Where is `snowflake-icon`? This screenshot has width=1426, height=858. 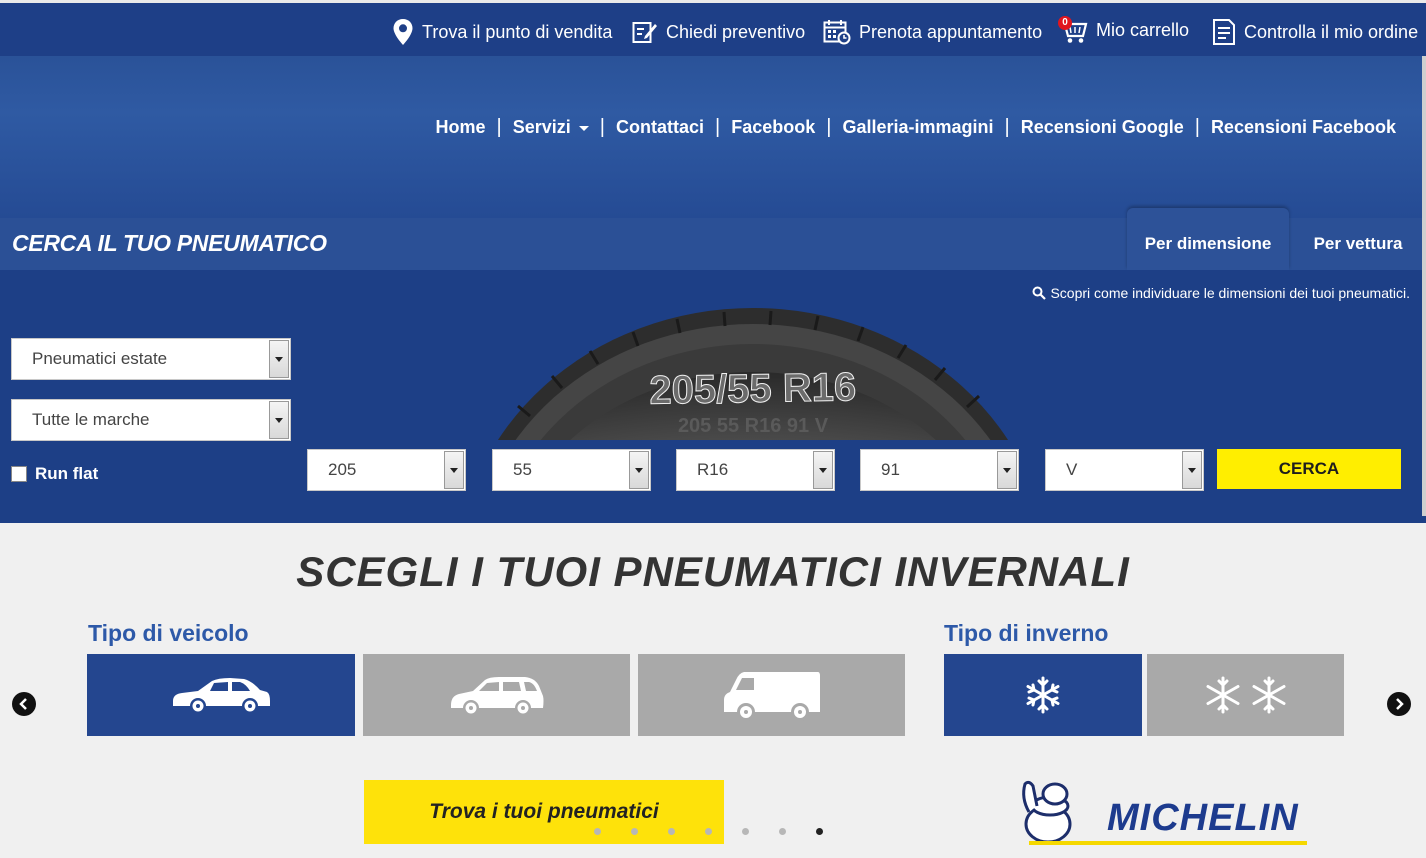
snowflake-icon is located at coordinates (1043, 695).